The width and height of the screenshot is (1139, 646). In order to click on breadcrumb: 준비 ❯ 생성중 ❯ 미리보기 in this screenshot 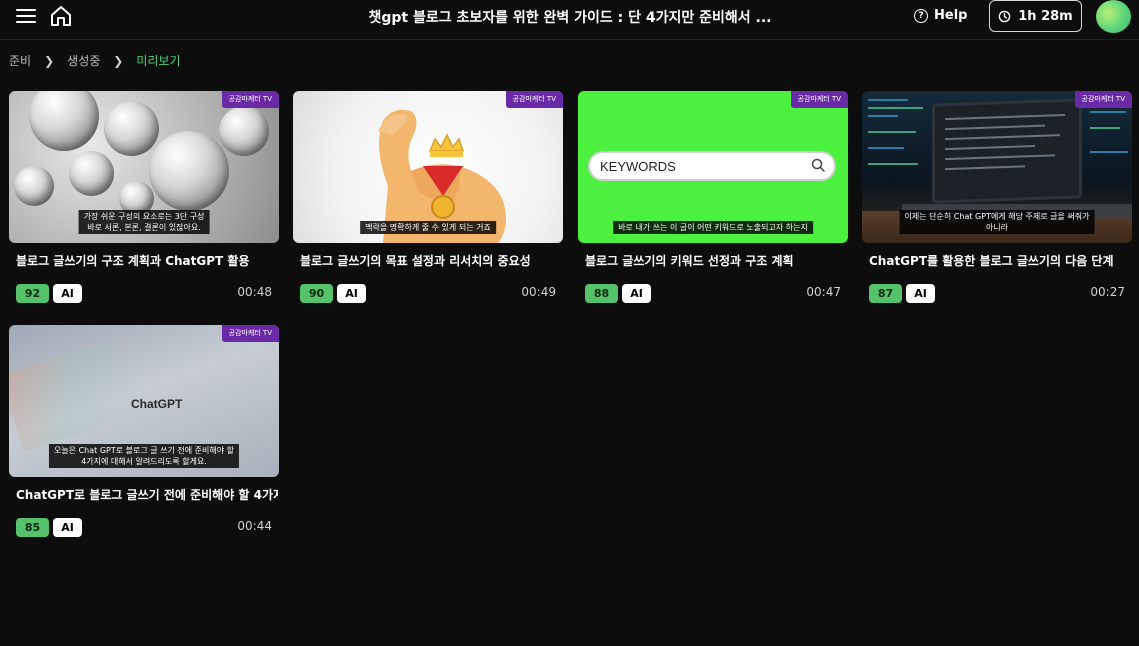, I will do `click(95, 60)`.